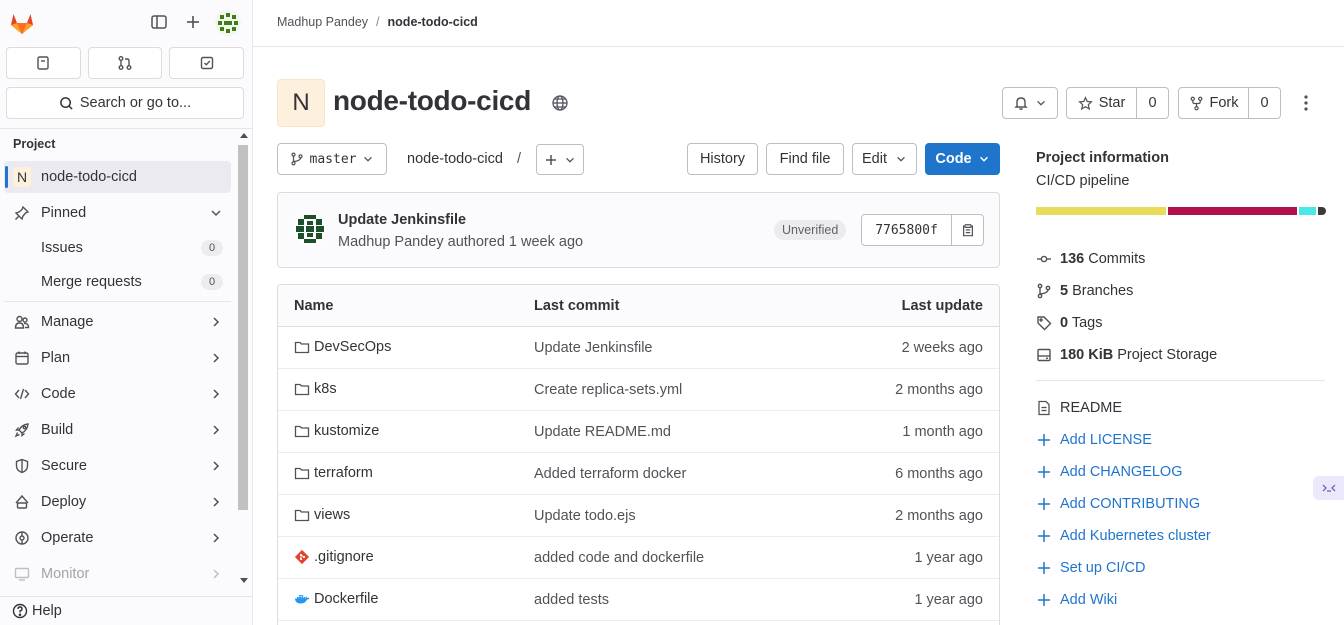 Image resolution: width=1344 pixels, height=625 pixels. I want to click on signature-badge: Unverified, so click(810, 230).